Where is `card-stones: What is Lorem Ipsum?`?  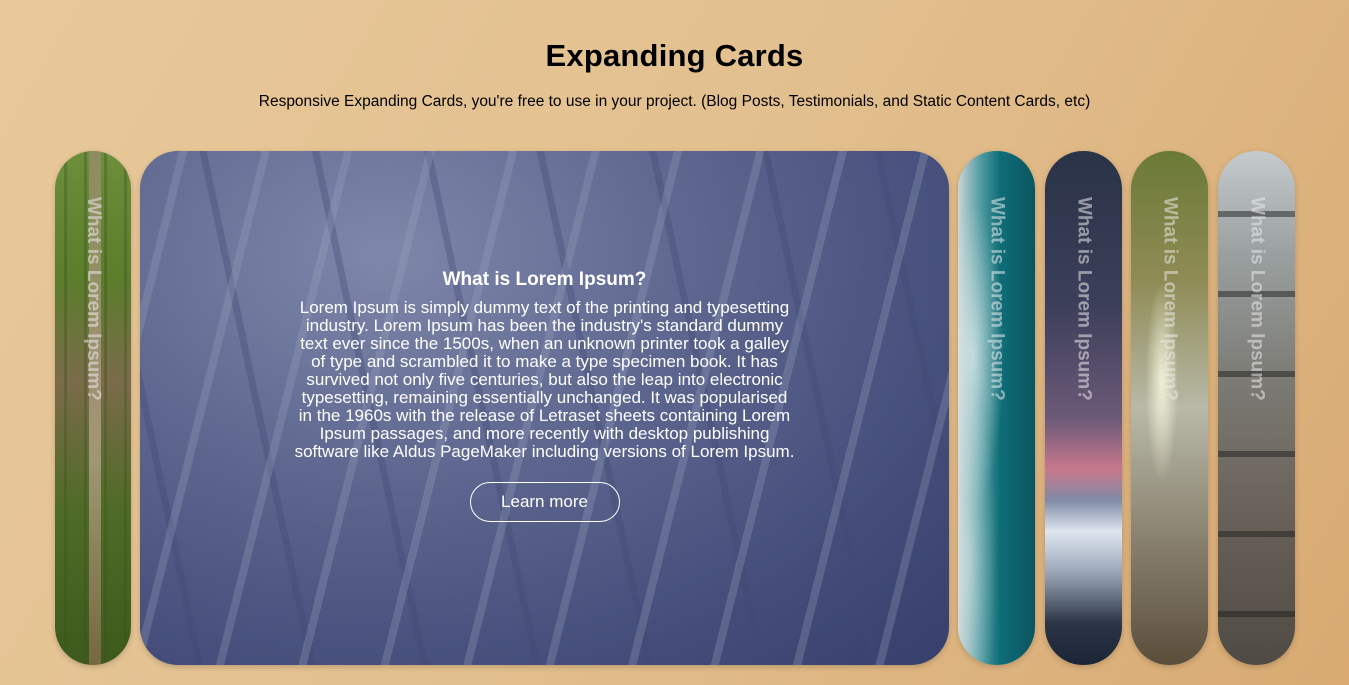
card-stones: What is Lorem Ipsum? is located at coordinates (1256, 408).